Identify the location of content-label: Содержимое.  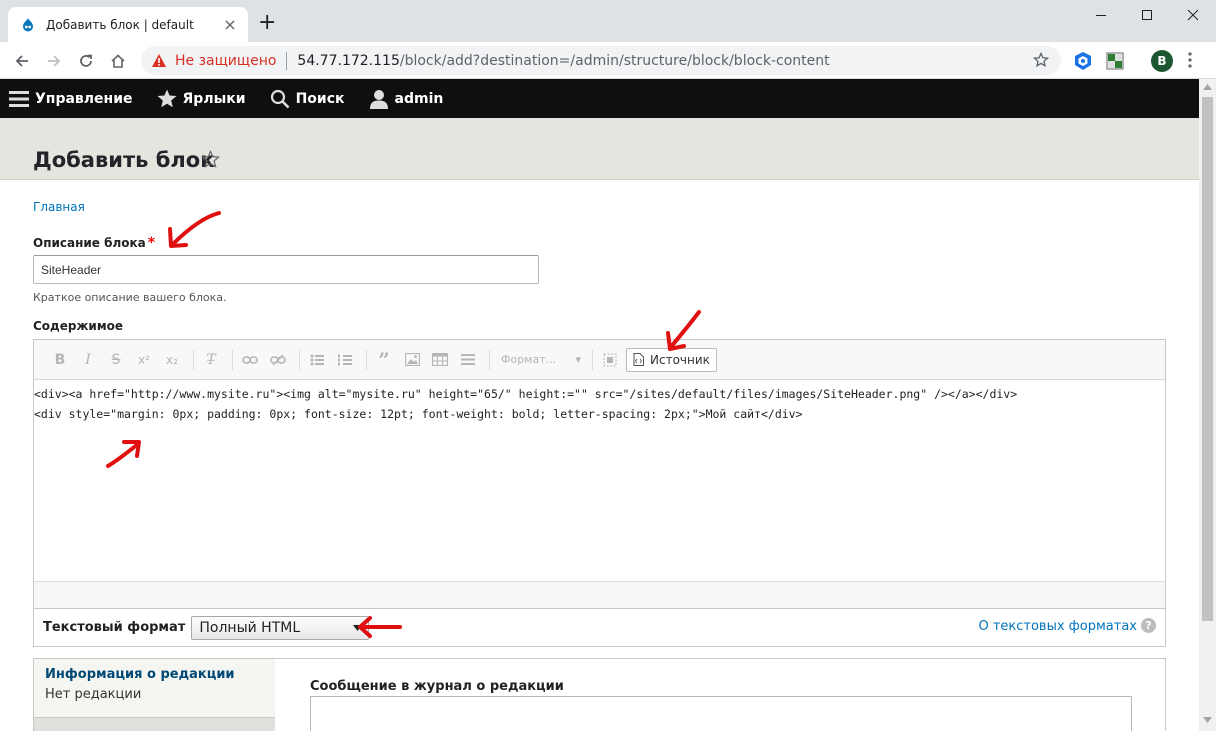
(78, 326).